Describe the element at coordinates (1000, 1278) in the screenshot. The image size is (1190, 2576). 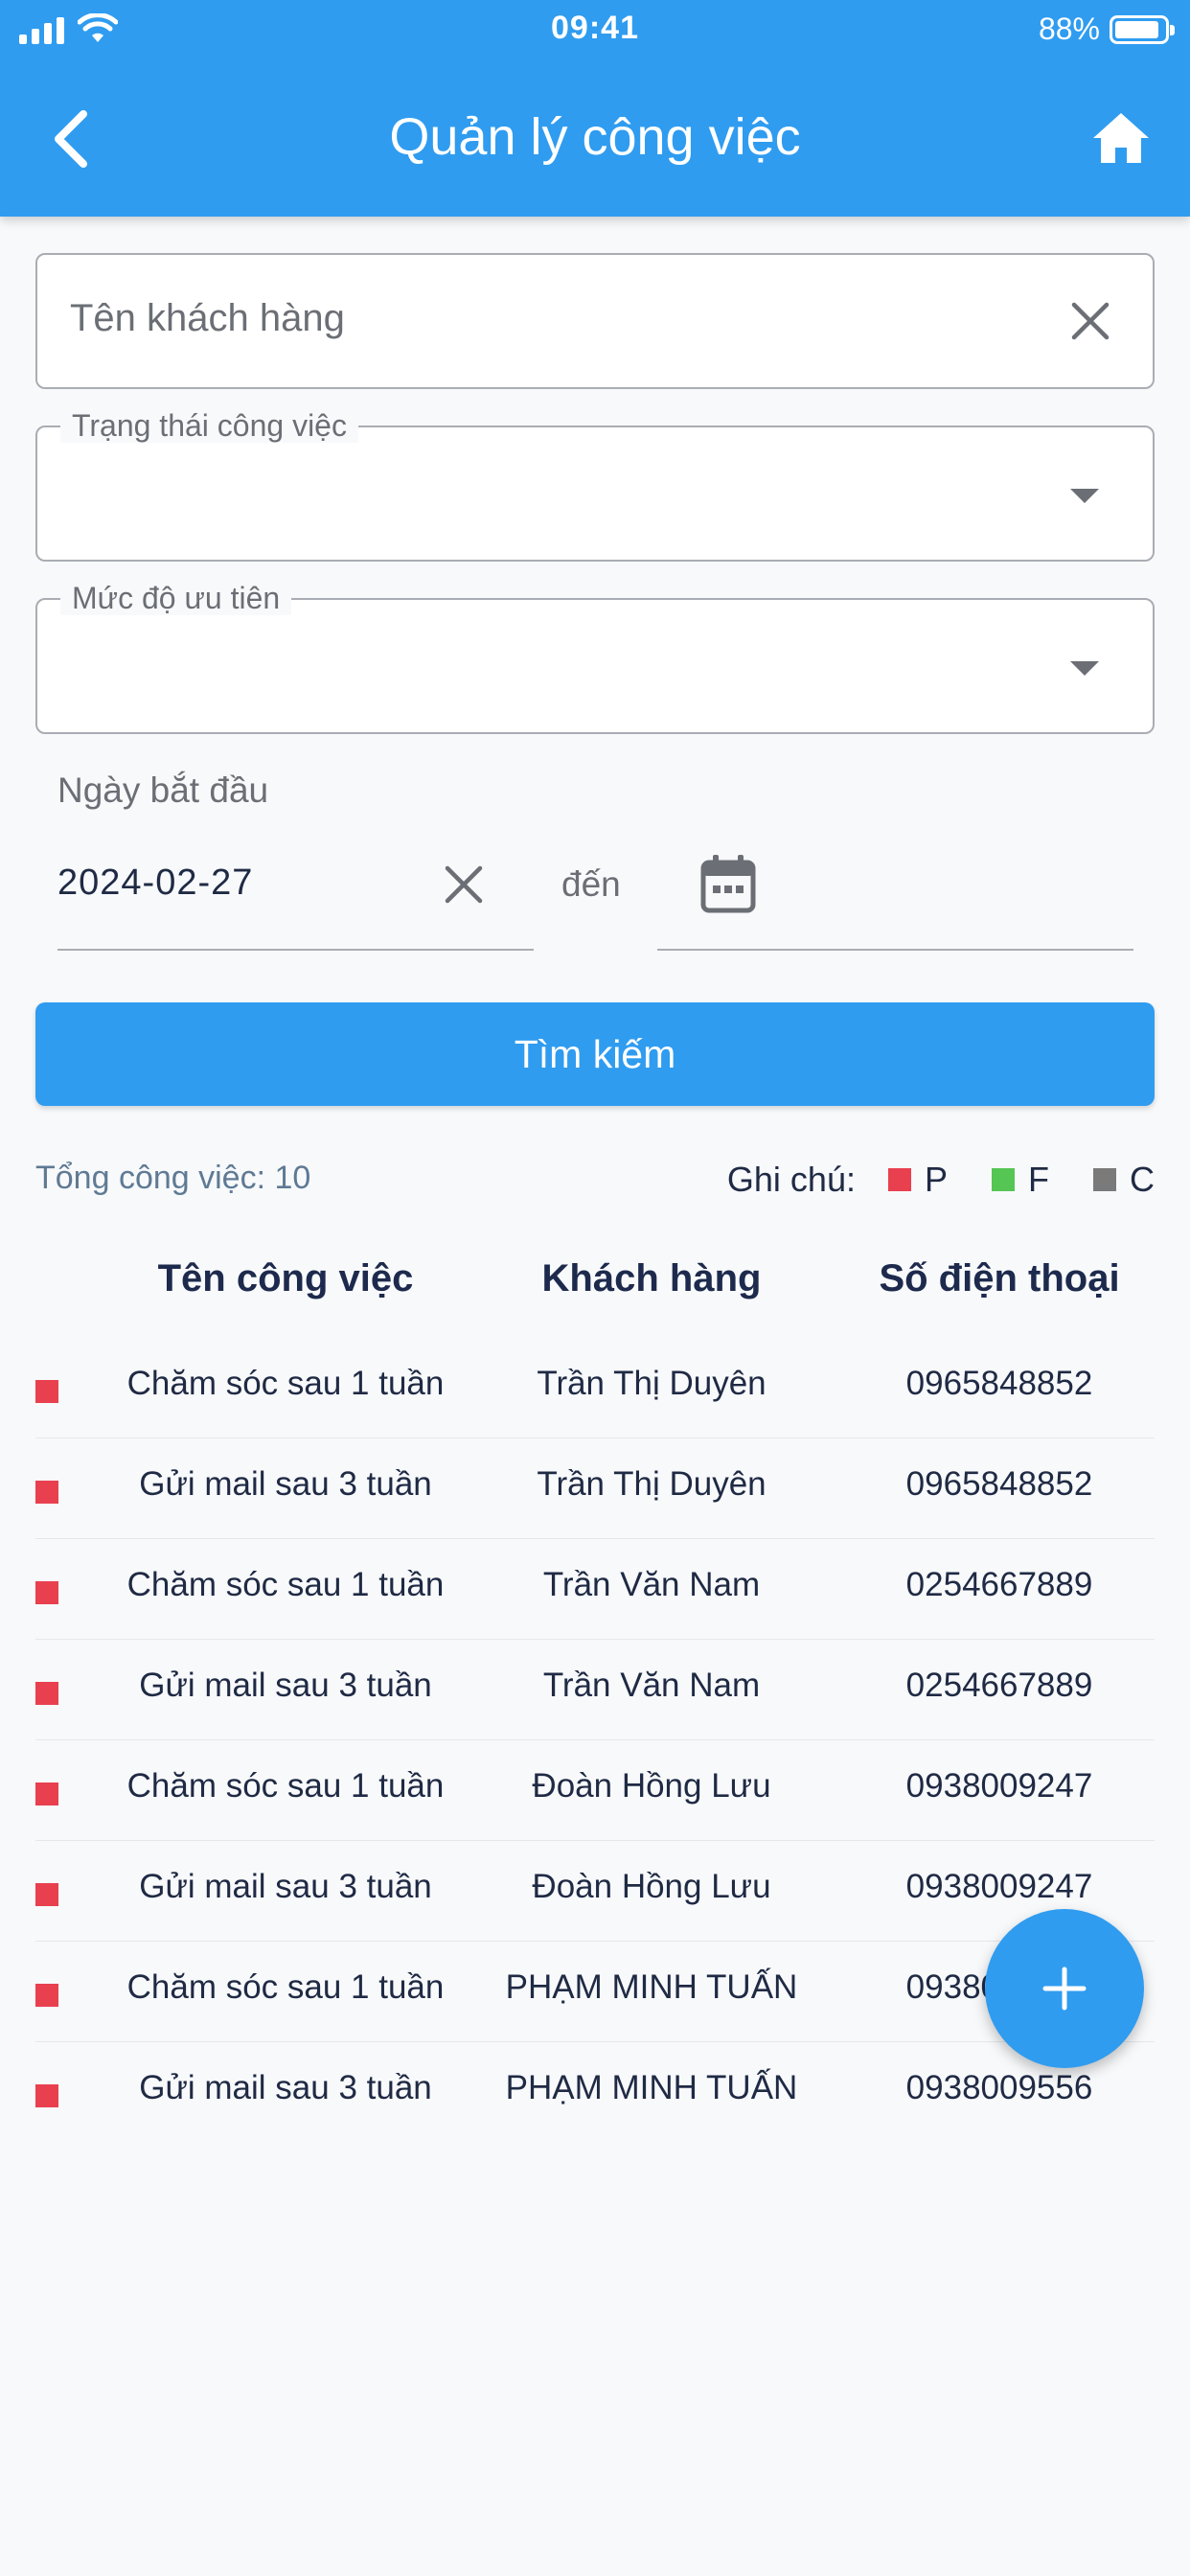
I see `column-header-phone: Số điện thoại` at that location.